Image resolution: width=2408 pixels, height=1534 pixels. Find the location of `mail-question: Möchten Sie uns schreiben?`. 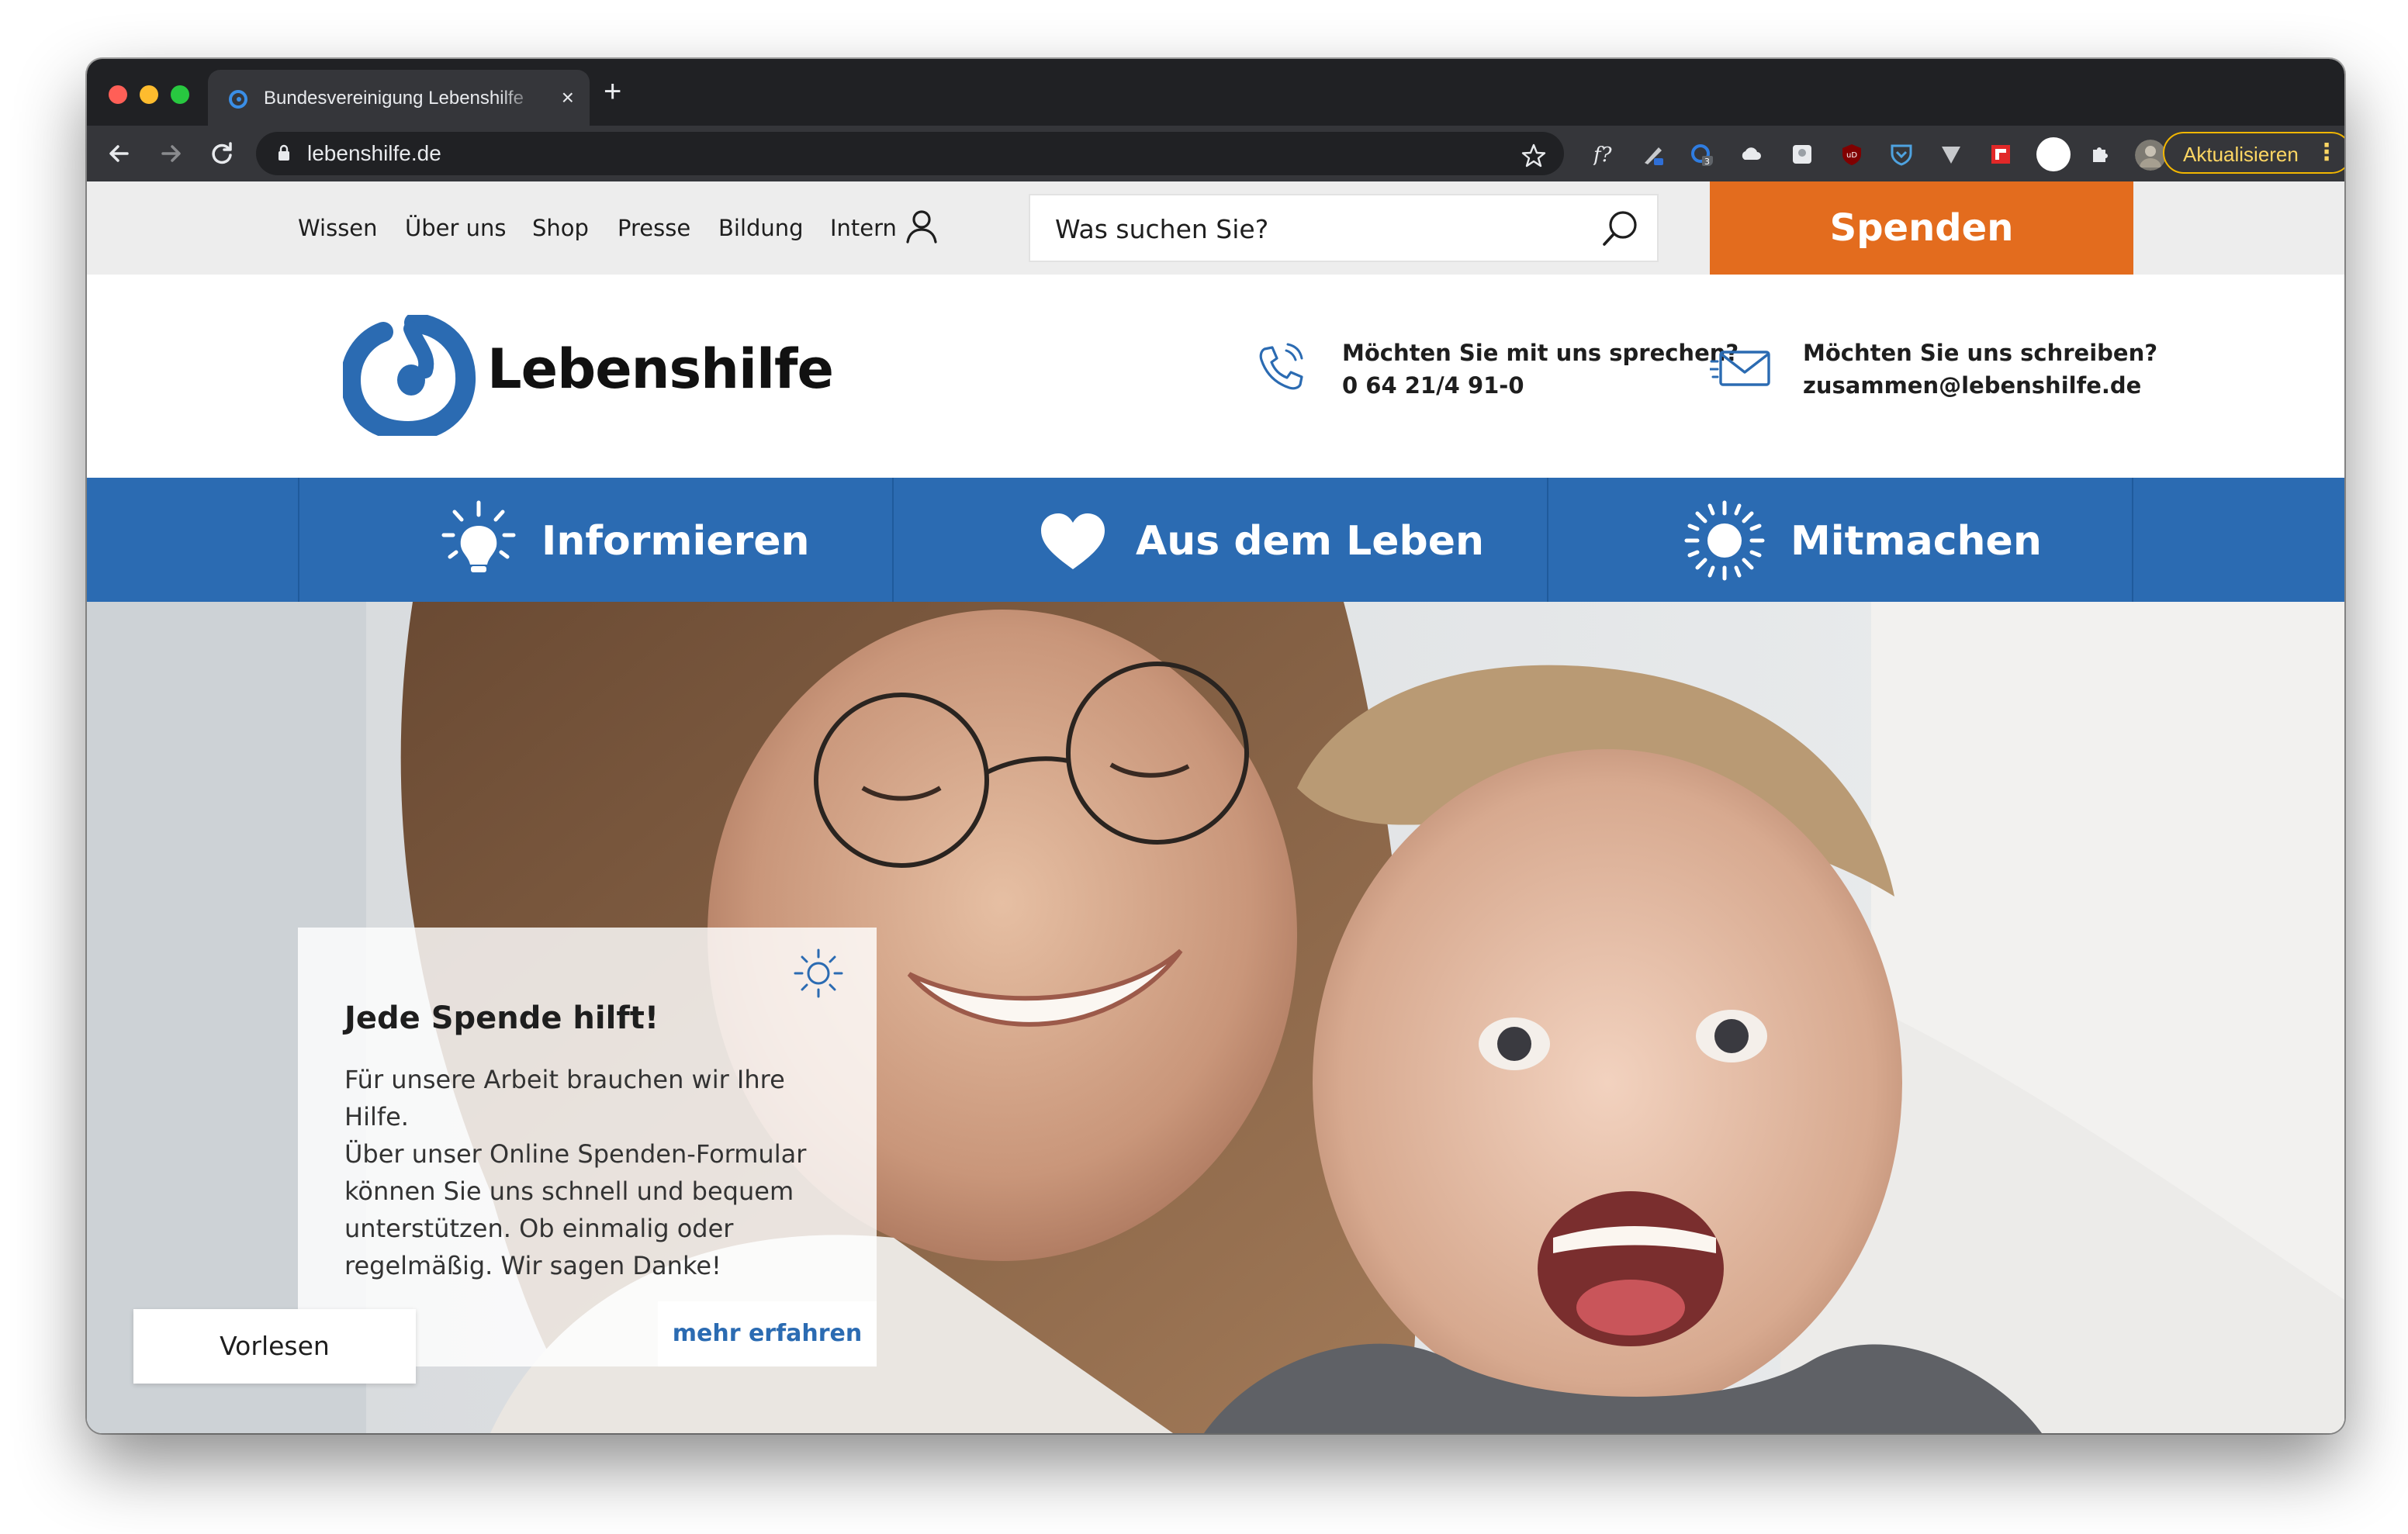

mail-question: Möchten Sie uns schreiben? is located at coordinates (1980, 353).